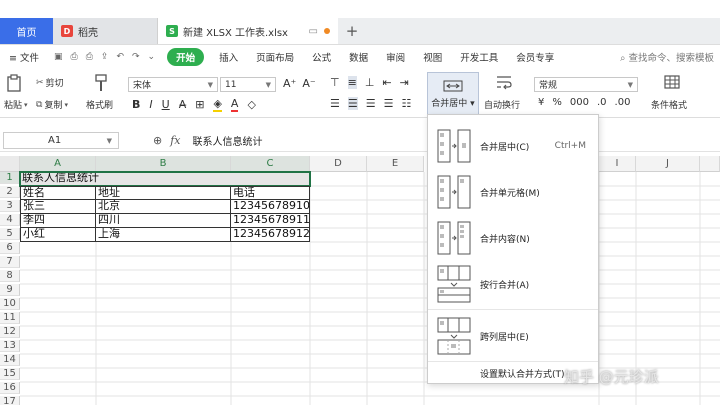 This screenshot has width=720, height=405. Describe the element at coordinates (386, 82) in the screenshot. I see `indent-decrease-icon: ⇤` at that location.